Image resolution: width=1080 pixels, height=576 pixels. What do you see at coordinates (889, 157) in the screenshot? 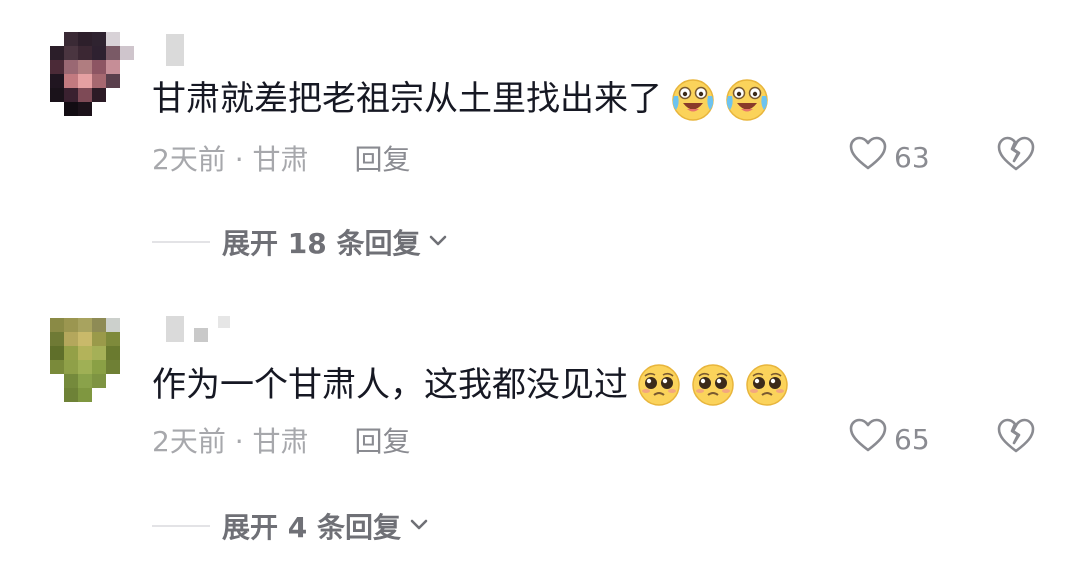
I see `like-button: 63` at bounding box center [889, 157].